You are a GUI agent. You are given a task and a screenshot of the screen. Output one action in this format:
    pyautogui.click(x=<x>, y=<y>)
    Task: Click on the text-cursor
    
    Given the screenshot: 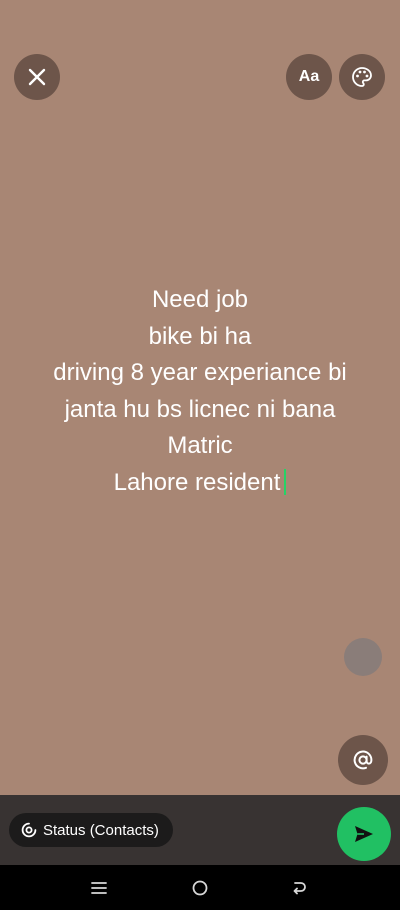 What is the action you would take?
    pyautogui.click(x=285, y=481)
    